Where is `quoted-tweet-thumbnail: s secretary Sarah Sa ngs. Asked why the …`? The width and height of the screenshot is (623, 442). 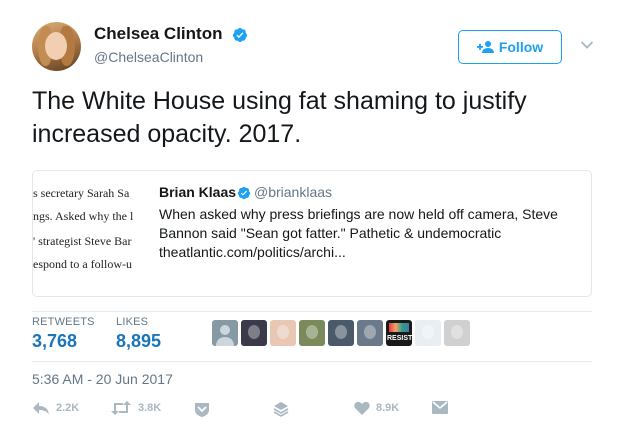 quoted-tweet-thumbnail: s secretary Sarah Sa ngs. Asked why the … is located at coordinates (92, 233).